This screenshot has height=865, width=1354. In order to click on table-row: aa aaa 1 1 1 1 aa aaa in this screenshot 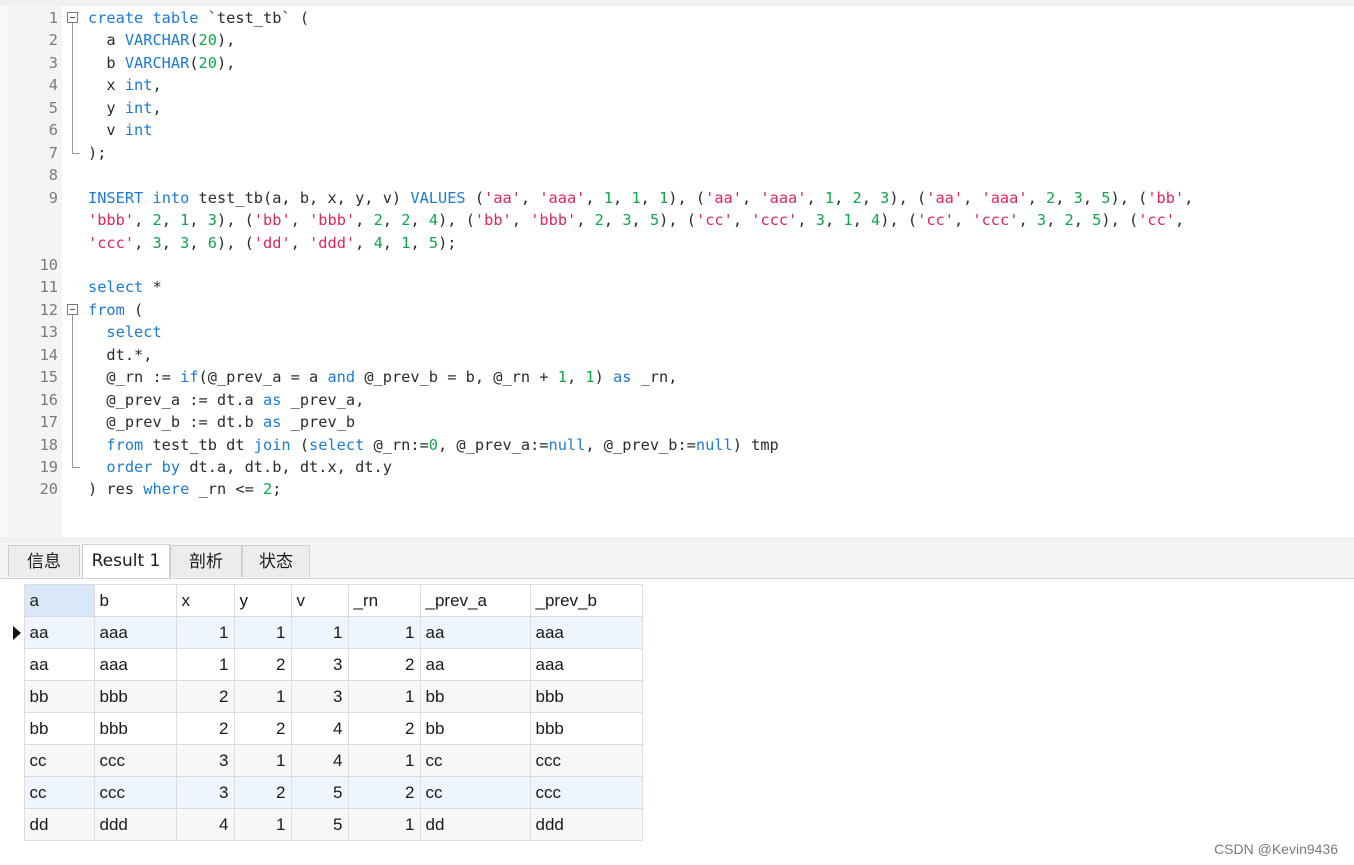, I will do `click(325, 632)`.